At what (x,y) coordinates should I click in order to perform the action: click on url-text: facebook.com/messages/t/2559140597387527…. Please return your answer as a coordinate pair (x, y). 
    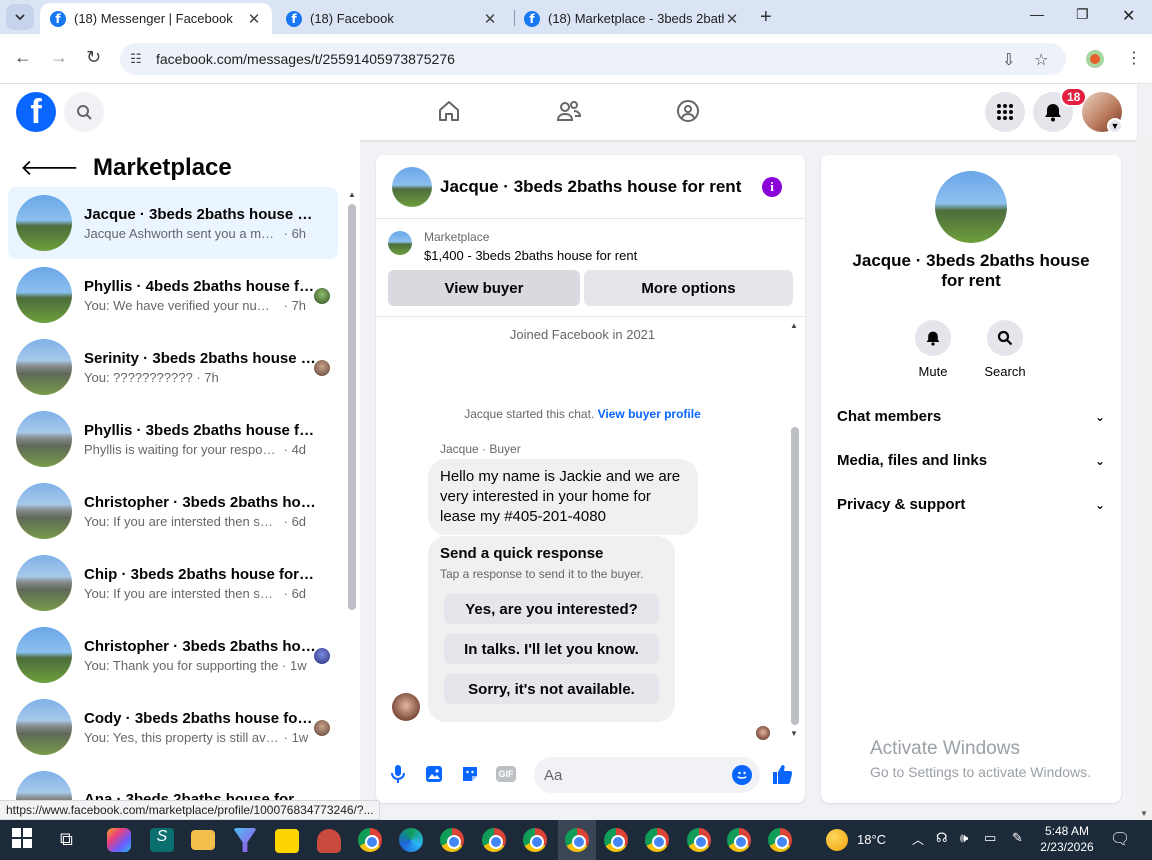
    Looking at the image, I should click on (305, 59).